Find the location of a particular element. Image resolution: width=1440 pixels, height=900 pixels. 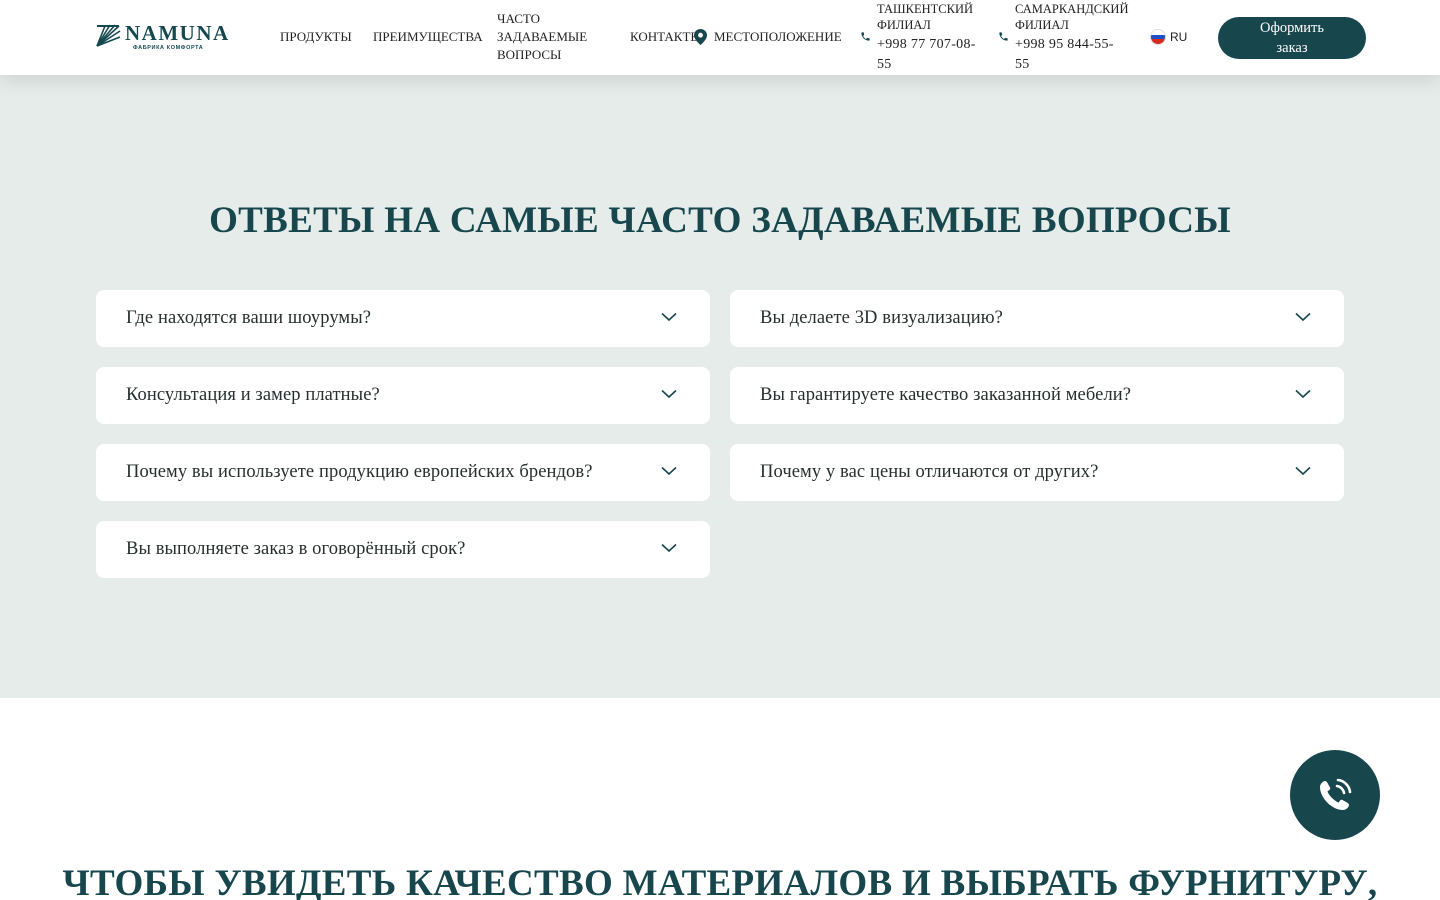

logo-name: NAMUNA is located at coordinates (177, 33).